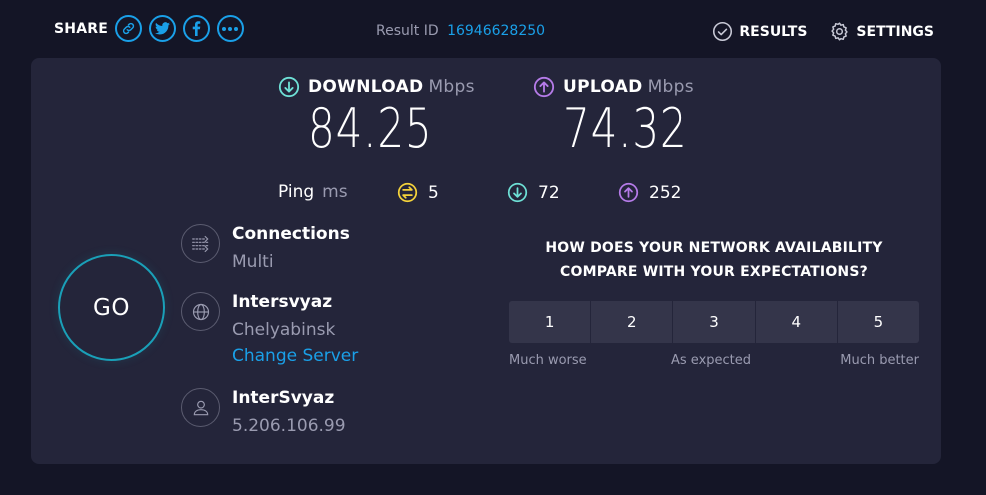 This screenshot has width=986, height=495. What do you see at coordinates (550, 322) in the screenshot?
I see `rating-option-1: 1` at bounding box center [550, 322].